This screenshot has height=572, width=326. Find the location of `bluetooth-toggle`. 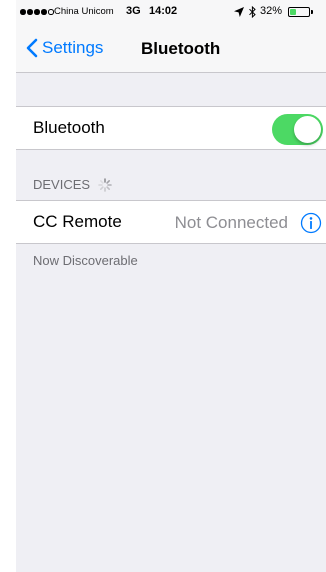

bluetooth-toggle is located at coordinates (297, 129).